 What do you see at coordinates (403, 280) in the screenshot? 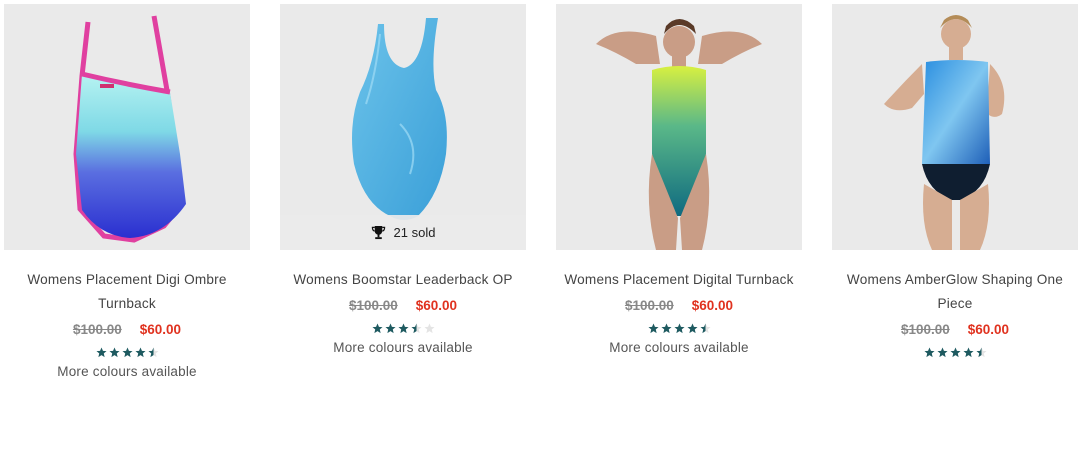
I see `product-name-link: Womens Boomstar Leaderback OP` at bounding box center [403, 280].